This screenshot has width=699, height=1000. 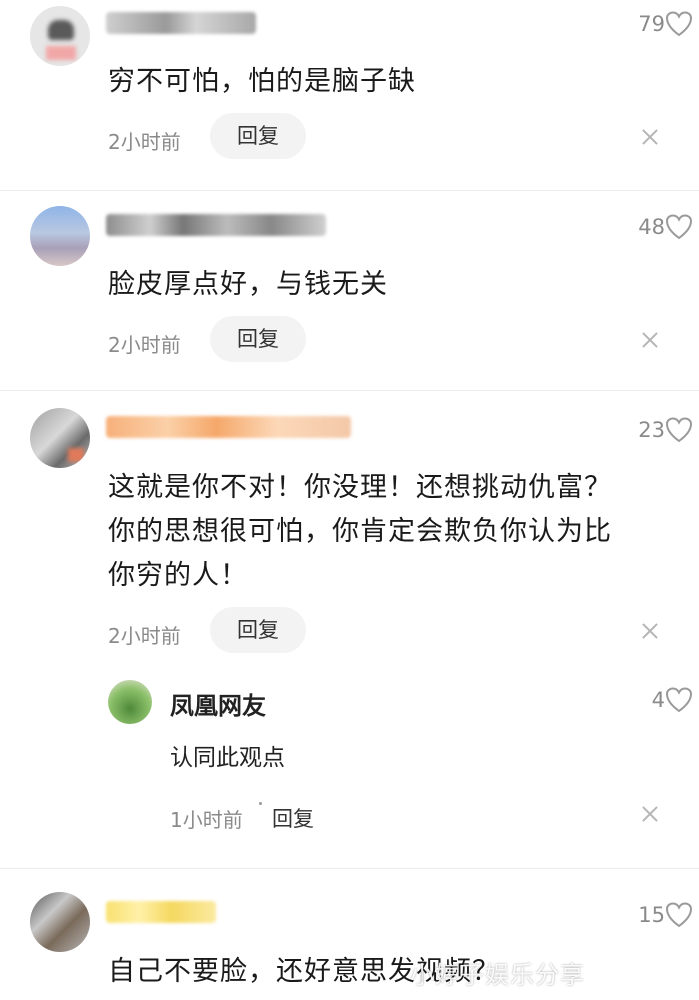 What do you see at coordinates (304, 971) in the screenshot?
I see `comment-text: 自己不要脸，还好意思发视频？` at bounding box center [304, 971].